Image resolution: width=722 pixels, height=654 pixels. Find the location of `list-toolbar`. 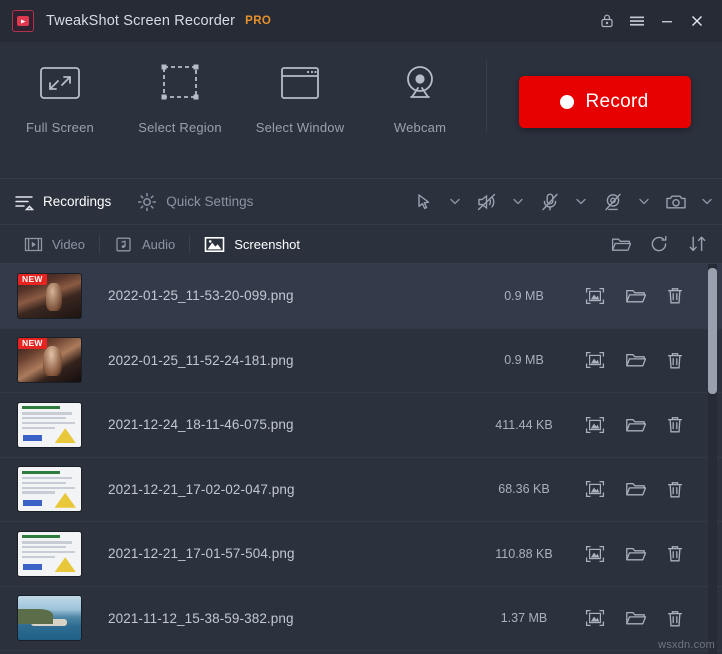

list-toolbar is located at coordinates (666, 244).